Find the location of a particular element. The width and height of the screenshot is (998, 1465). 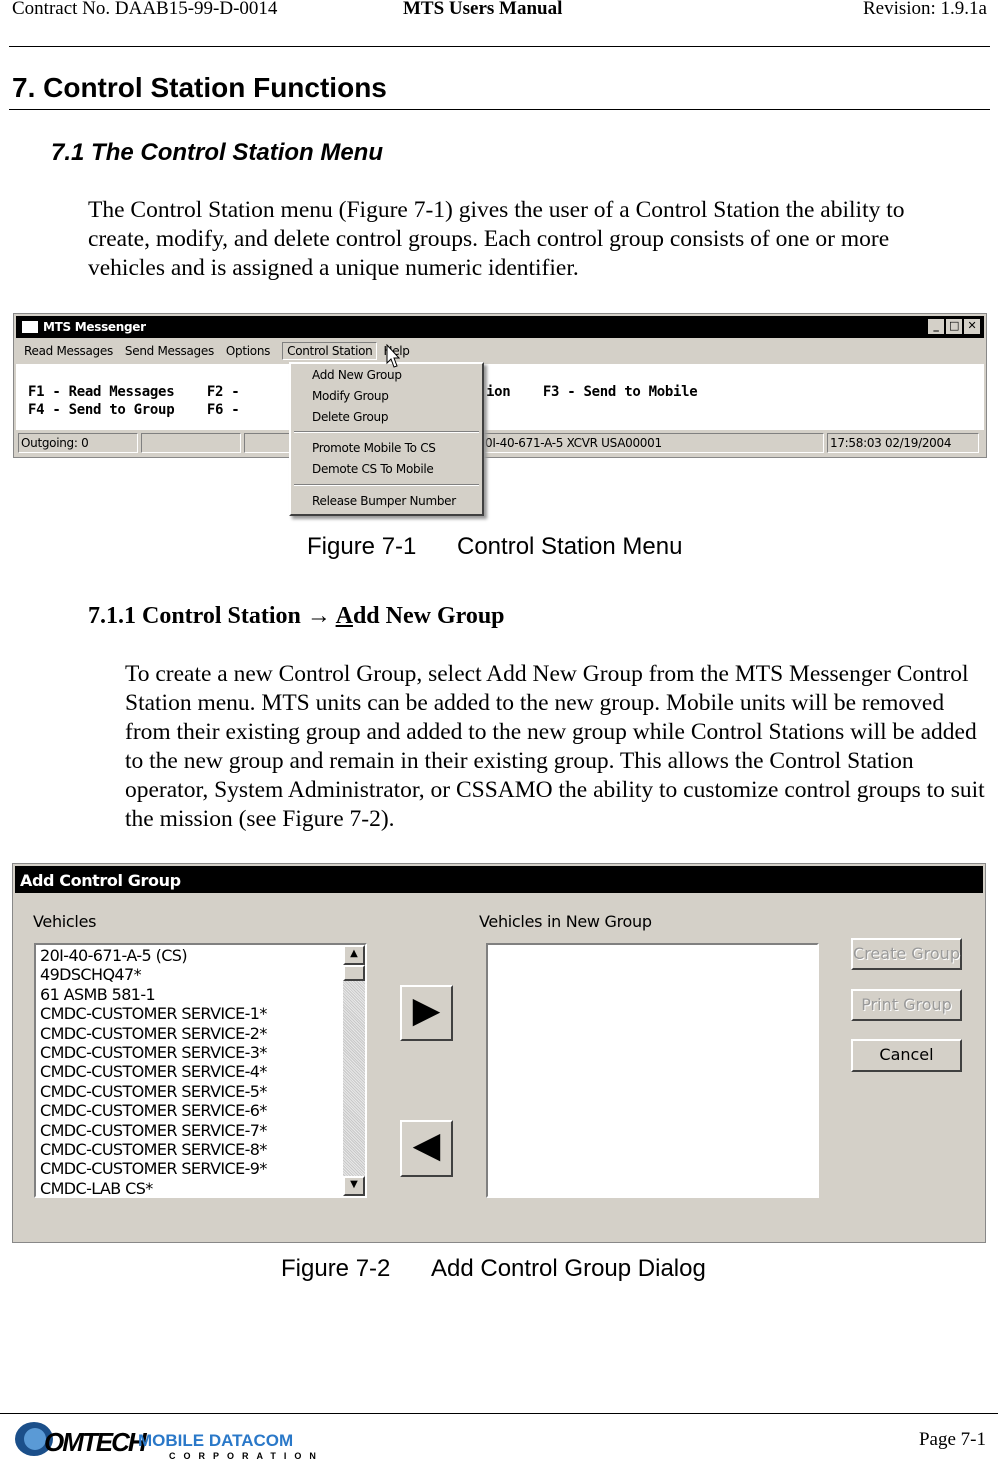

manual-title: MTS Users Manual is located at coordinates (483, 9).